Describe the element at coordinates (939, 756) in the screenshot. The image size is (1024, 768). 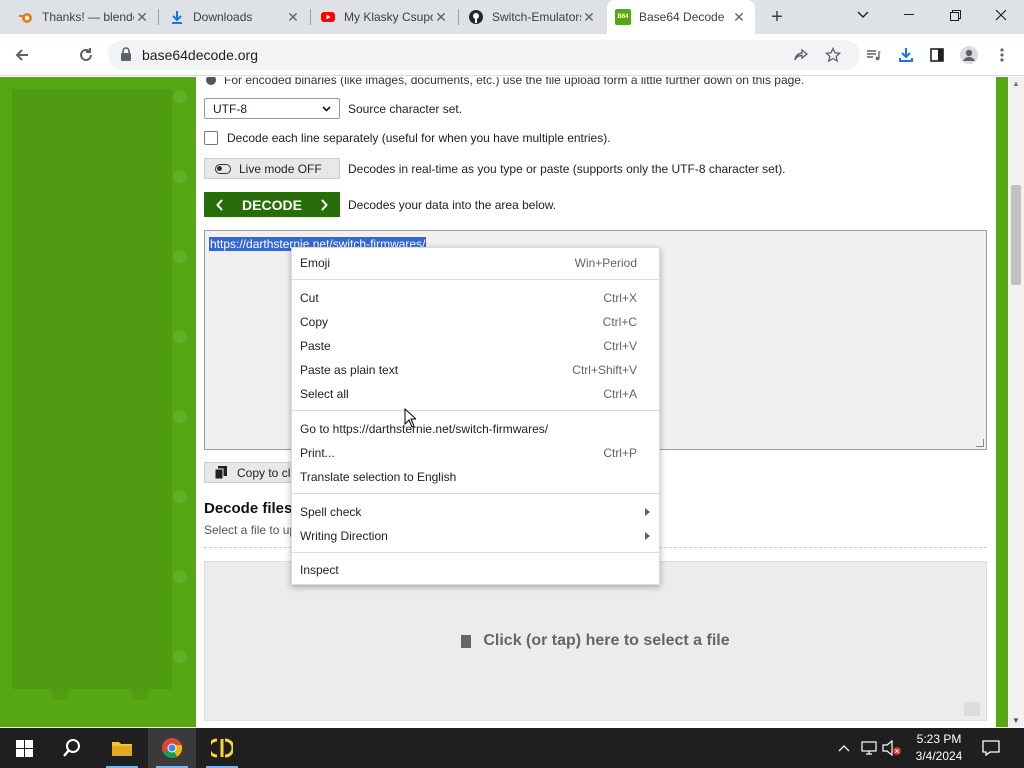
I see `clock-date: 3/4/2024` at that location.